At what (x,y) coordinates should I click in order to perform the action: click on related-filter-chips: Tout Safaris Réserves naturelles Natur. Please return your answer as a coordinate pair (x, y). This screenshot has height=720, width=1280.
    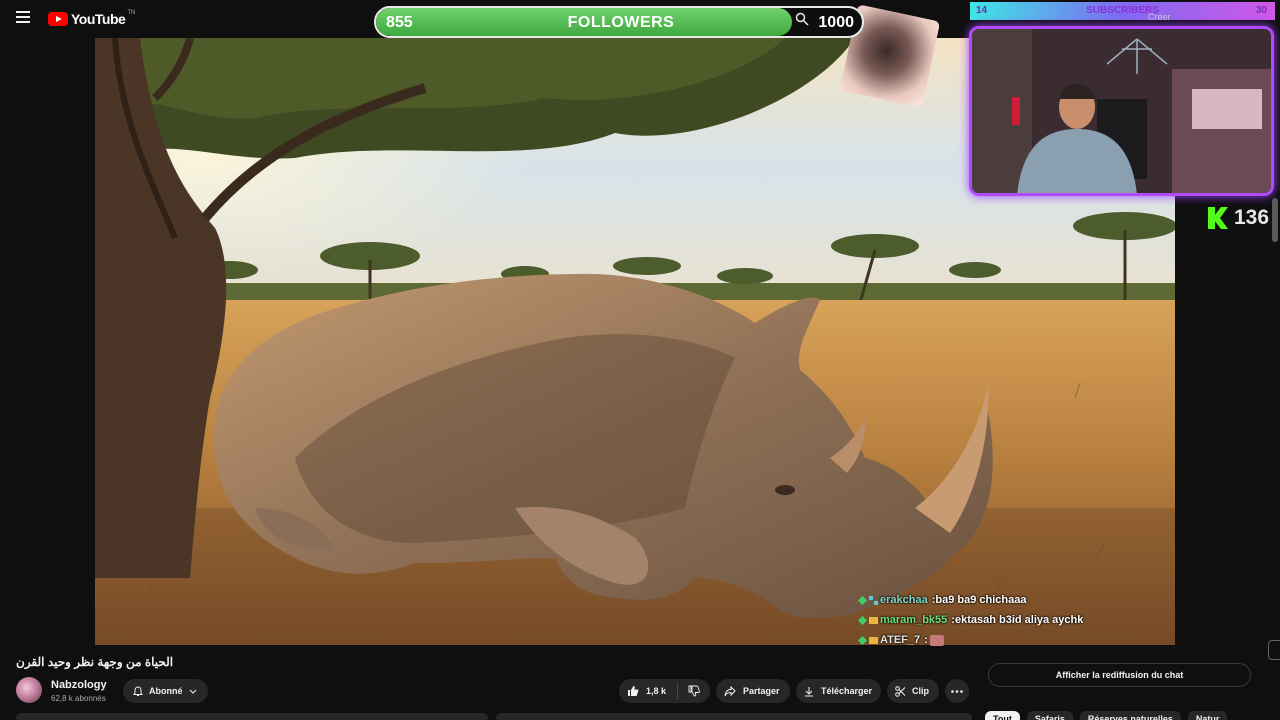
    Looking at the image, I should click on (1109, 715).